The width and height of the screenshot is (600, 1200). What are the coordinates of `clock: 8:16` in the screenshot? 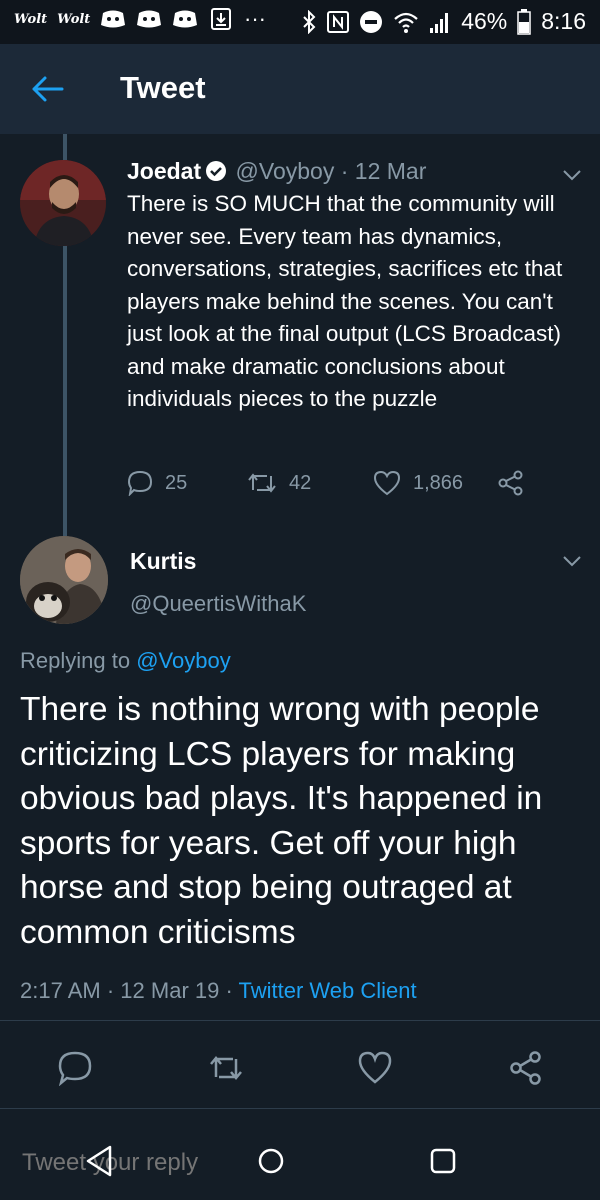 It's located at (563, 21).